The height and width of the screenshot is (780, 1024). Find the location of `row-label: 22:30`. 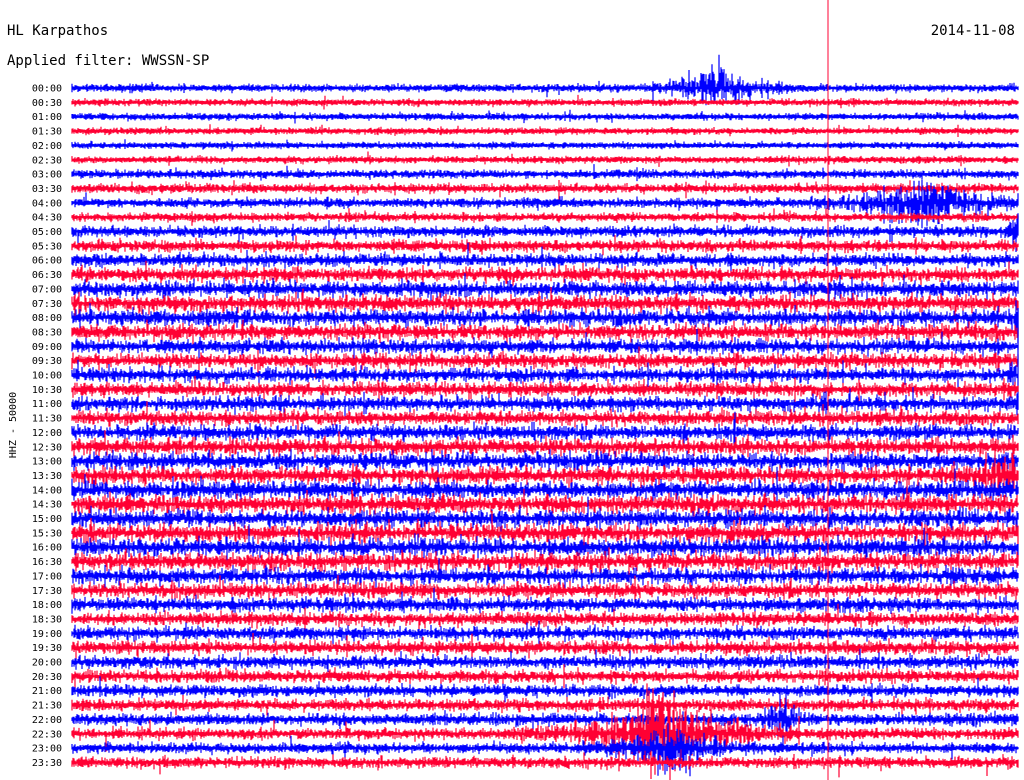

row-label: 22:30 is located at coordinates (47, 734).